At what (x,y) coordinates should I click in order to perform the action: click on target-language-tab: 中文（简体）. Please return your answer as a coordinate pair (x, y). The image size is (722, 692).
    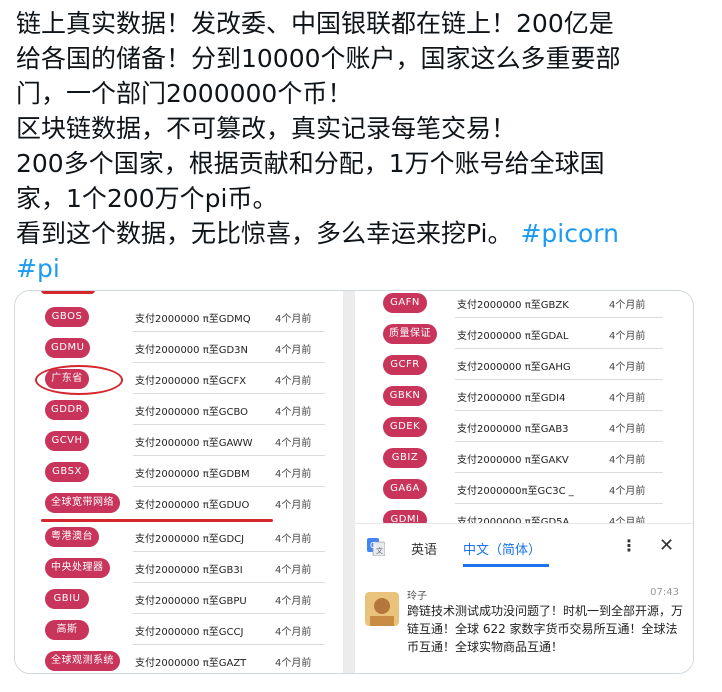
    Looking at the image, I should click on (502, 548).